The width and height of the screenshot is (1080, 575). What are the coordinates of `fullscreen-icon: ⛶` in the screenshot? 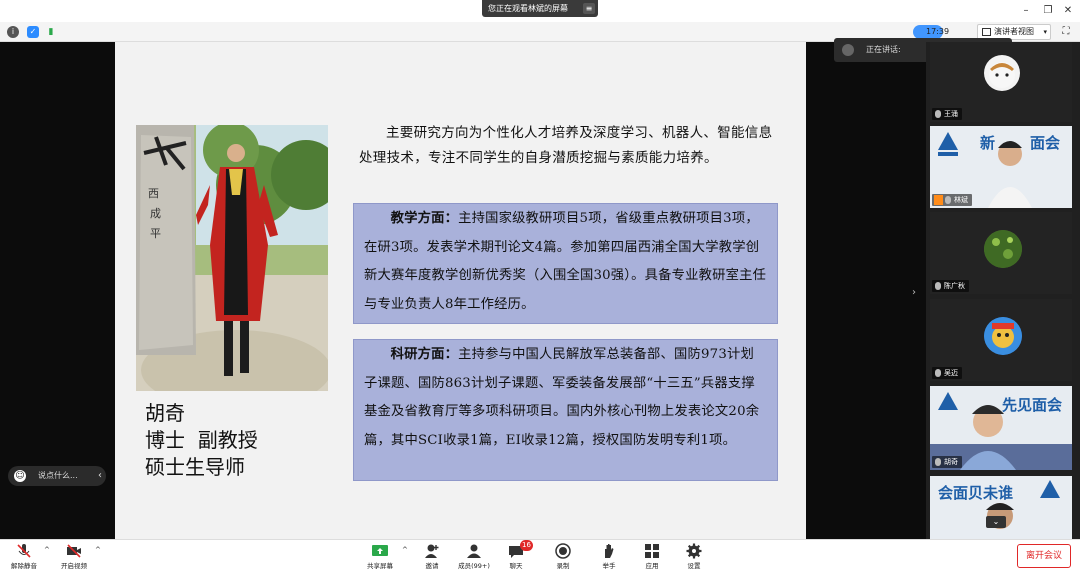 It's located at (1066, 32).